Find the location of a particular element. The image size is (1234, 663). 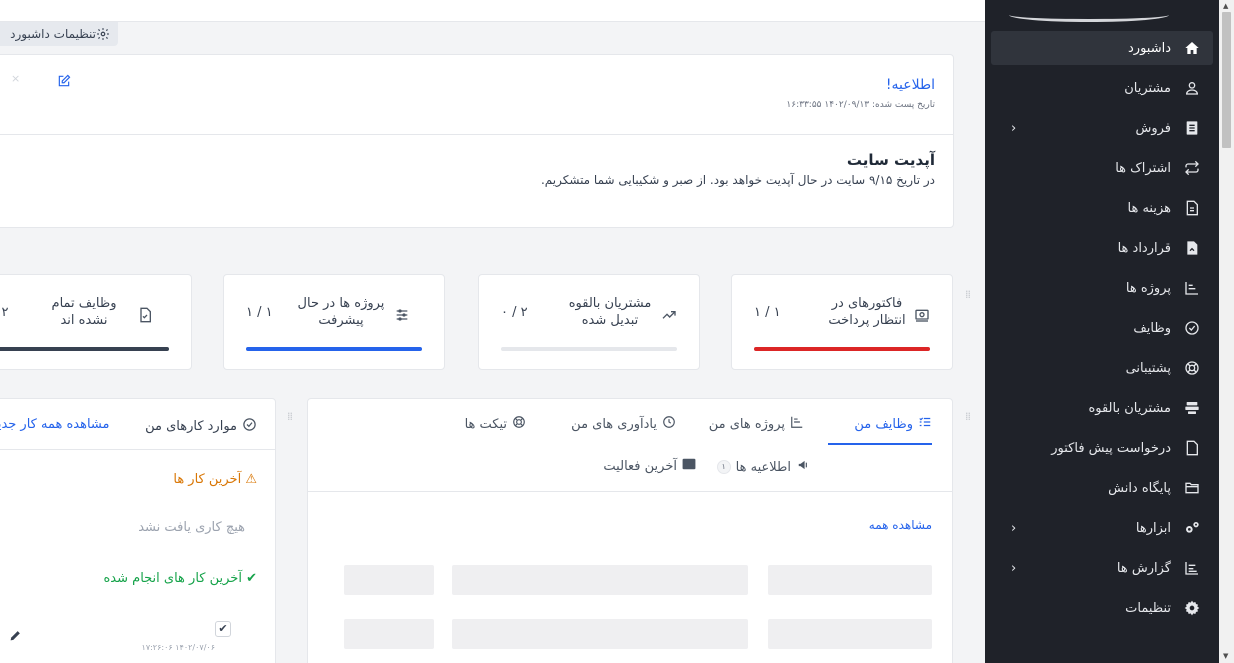

sidebar-item-subscriptions: اشتراک ها is located at coordinates (1102, 168).